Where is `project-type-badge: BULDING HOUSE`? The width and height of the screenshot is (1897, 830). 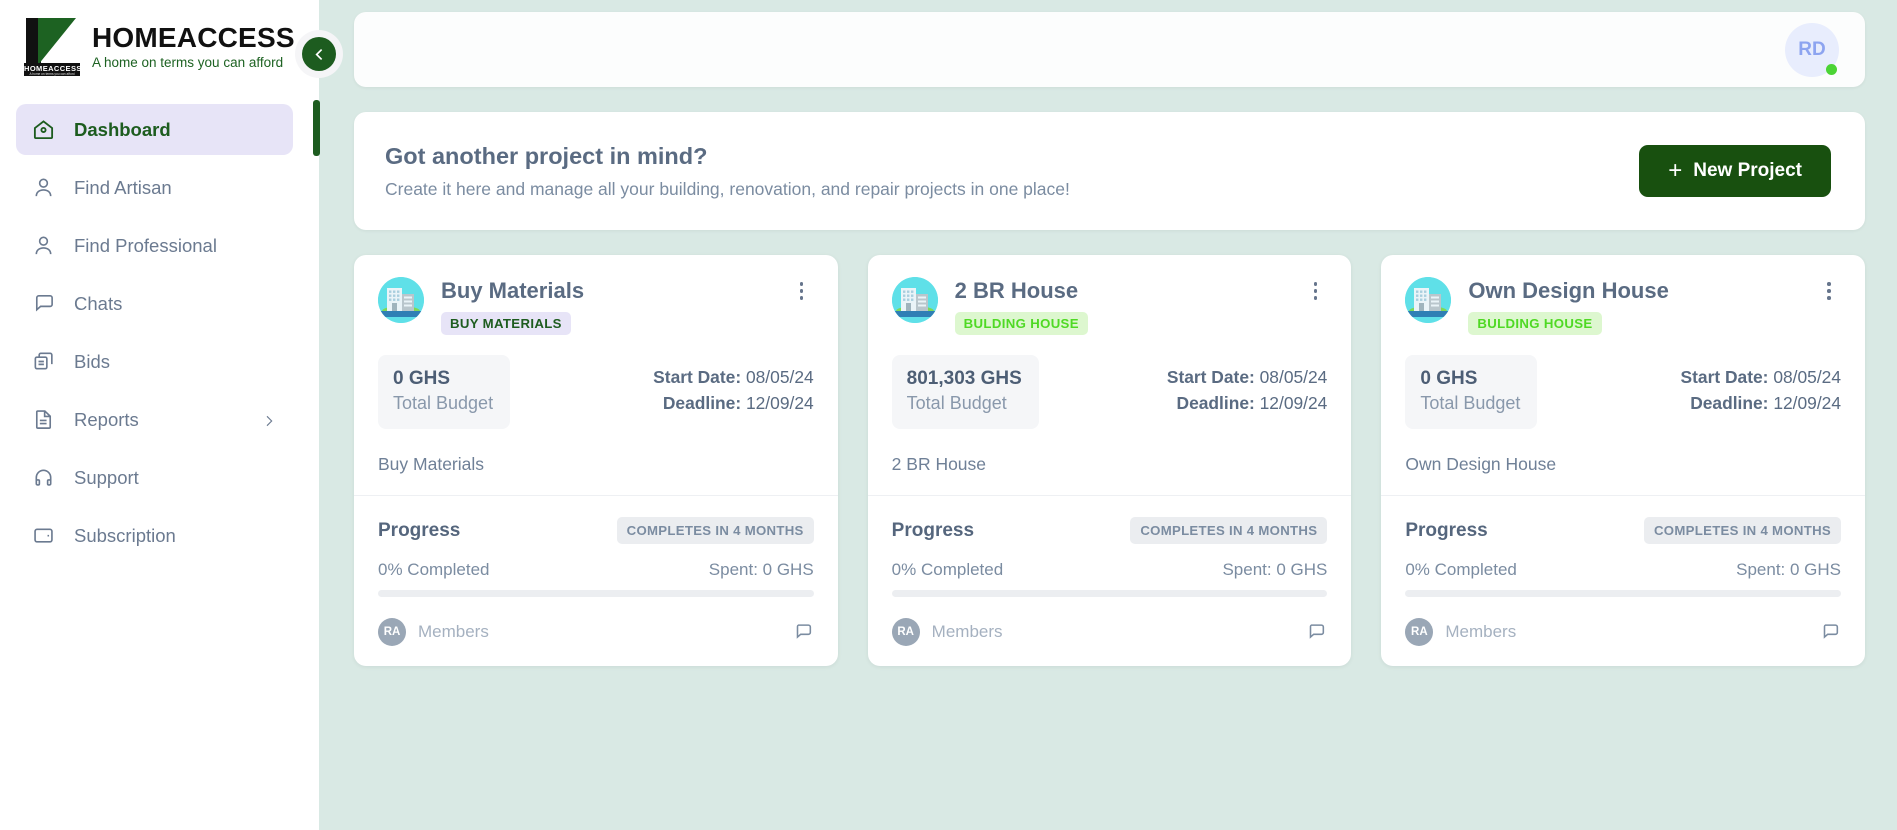
project-type-badge: BULDING HOUSE is located at coordinates (1021, 323).